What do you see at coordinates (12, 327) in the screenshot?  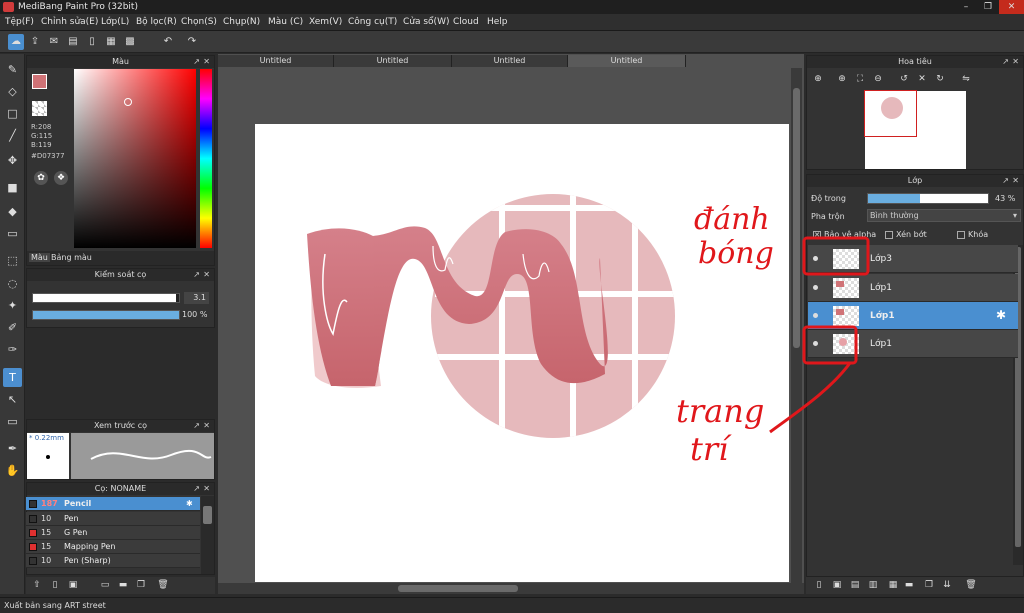 I see `select-pen-tool-icon: ✐` at bounding box center [12, 327].